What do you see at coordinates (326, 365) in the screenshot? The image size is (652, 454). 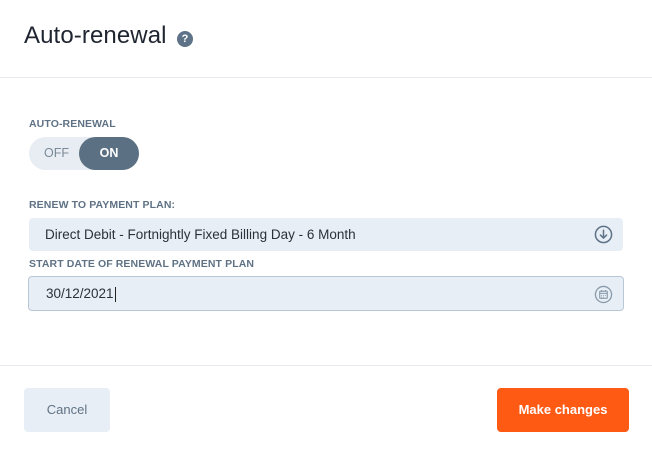 I see `footer-divider` at bounding box center [326, 365].